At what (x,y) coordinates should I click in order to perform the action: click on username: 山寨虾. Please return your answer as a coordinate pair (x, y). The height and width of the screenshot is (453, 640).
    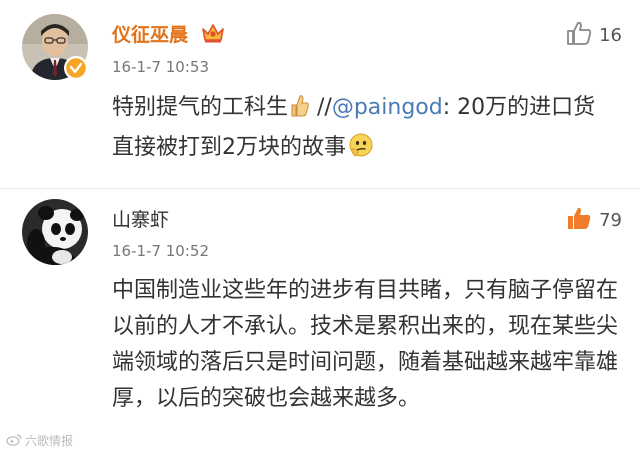
    Looking at the image, I should click on (140, 218).